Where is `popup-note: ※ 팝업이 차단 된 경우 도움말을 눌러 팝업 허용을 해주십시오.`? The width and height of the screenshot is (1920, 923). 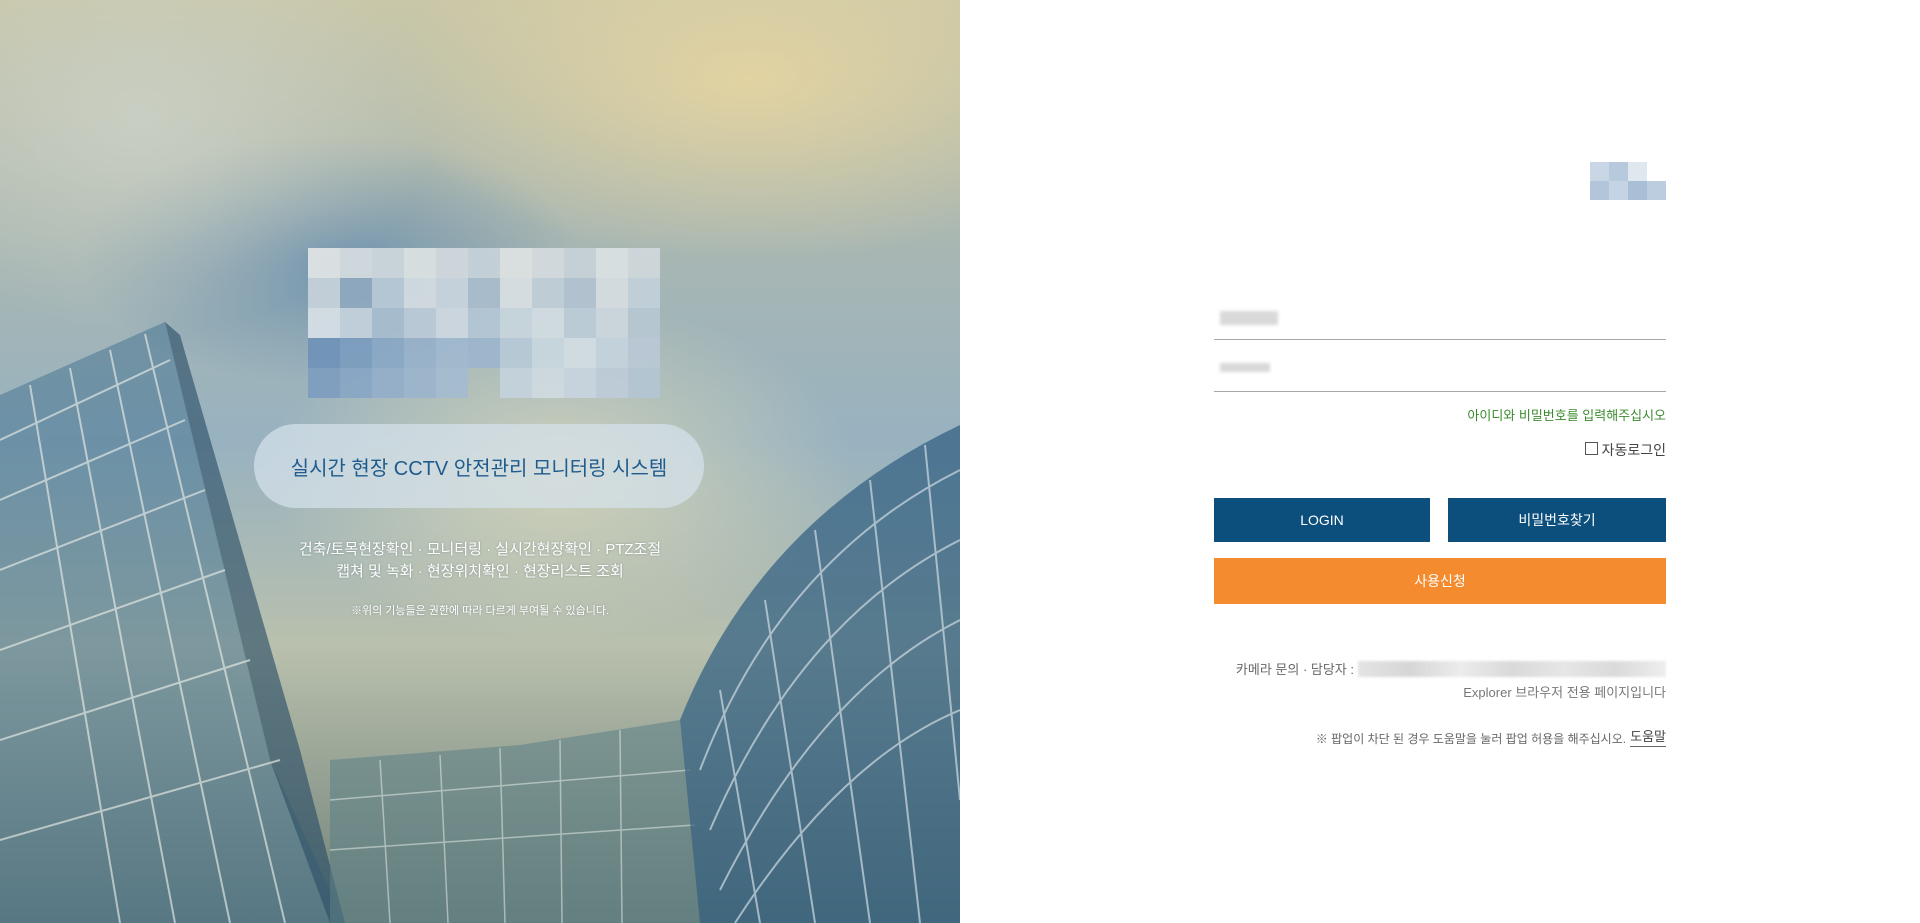
popup-note: ※ 팝업이 차단 된 경우 도움말을 눌러 팝업 허용을 해주십시오. is located at coordinates (1471, 739).